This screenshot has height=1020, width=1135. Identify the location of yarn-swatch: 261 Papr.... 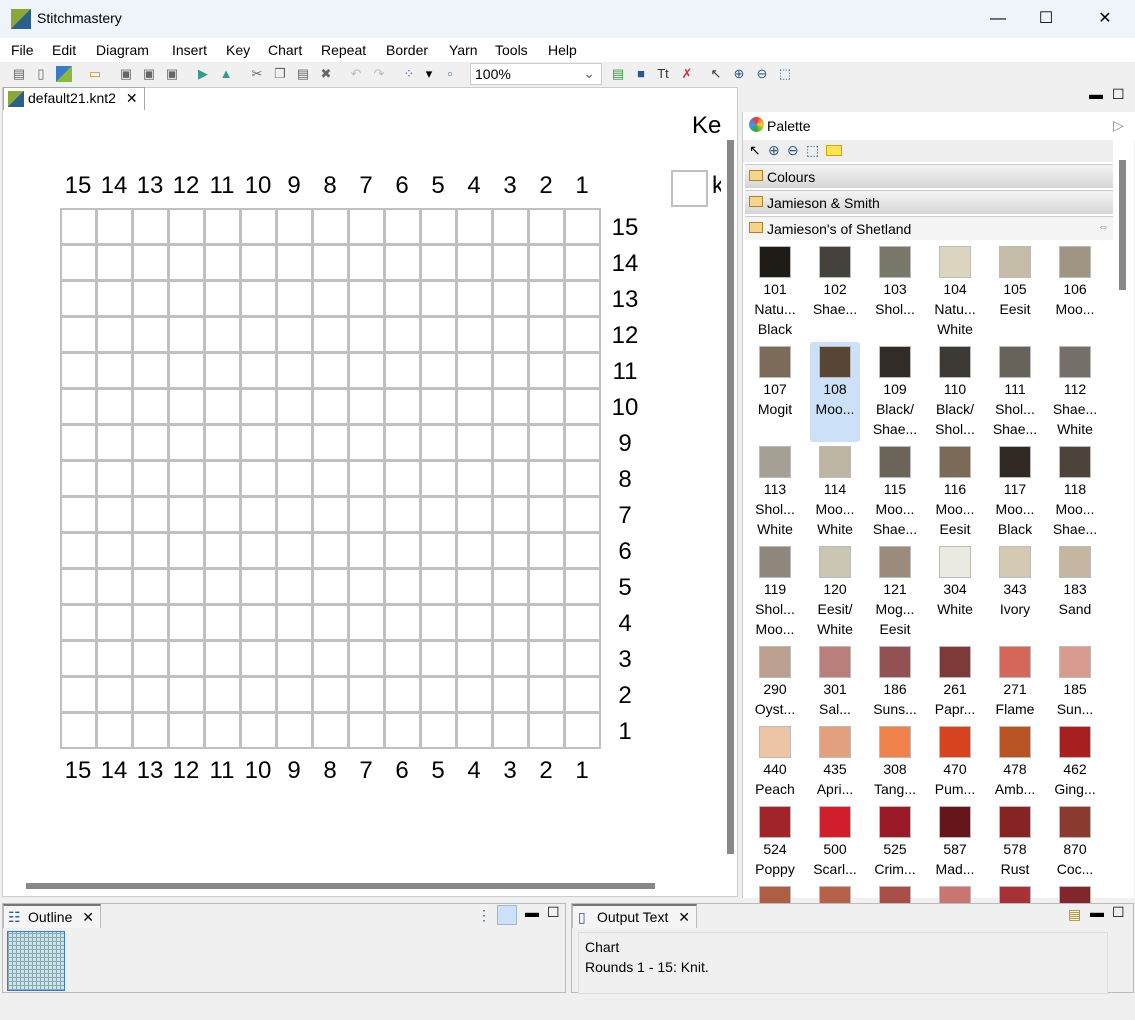
(955, 682).